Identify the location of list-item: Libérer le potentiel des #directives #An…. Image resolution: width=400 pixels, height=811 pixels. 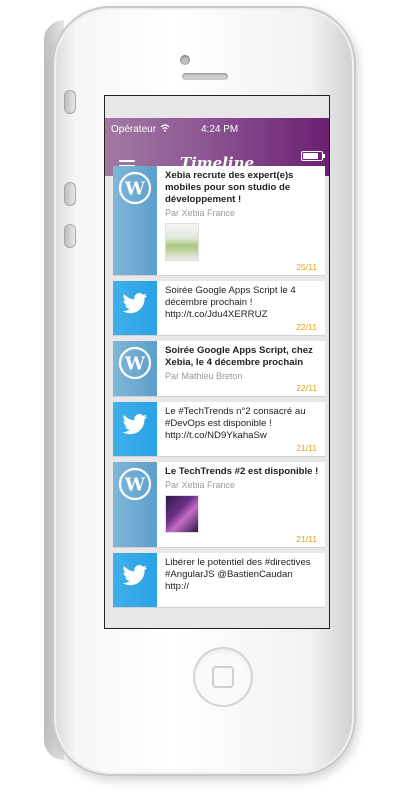
(219, 580).